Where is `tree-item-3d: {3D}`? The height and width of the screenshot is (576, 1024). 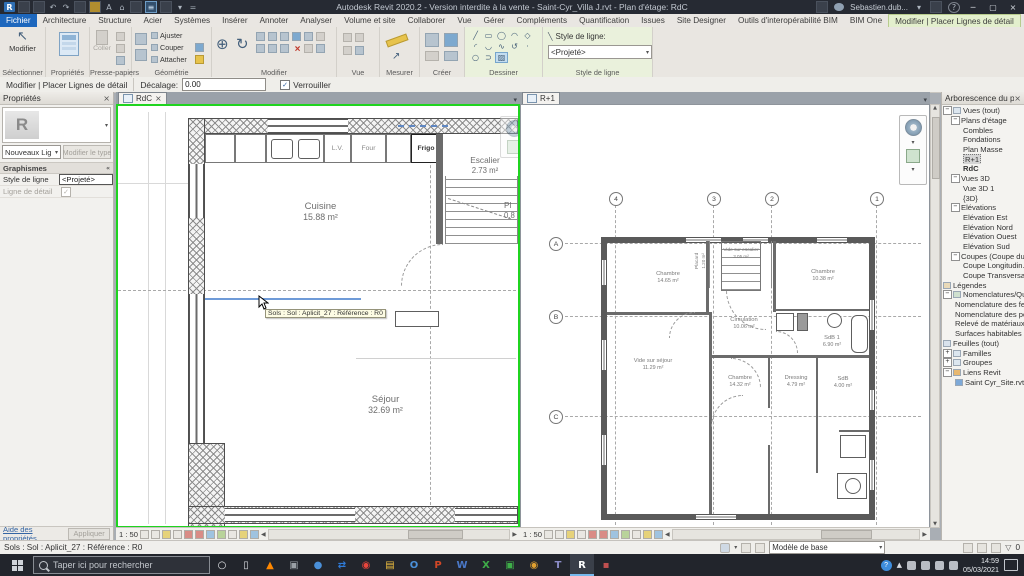
tree-item-3d: {3D} is located at coordinates (983, 198).